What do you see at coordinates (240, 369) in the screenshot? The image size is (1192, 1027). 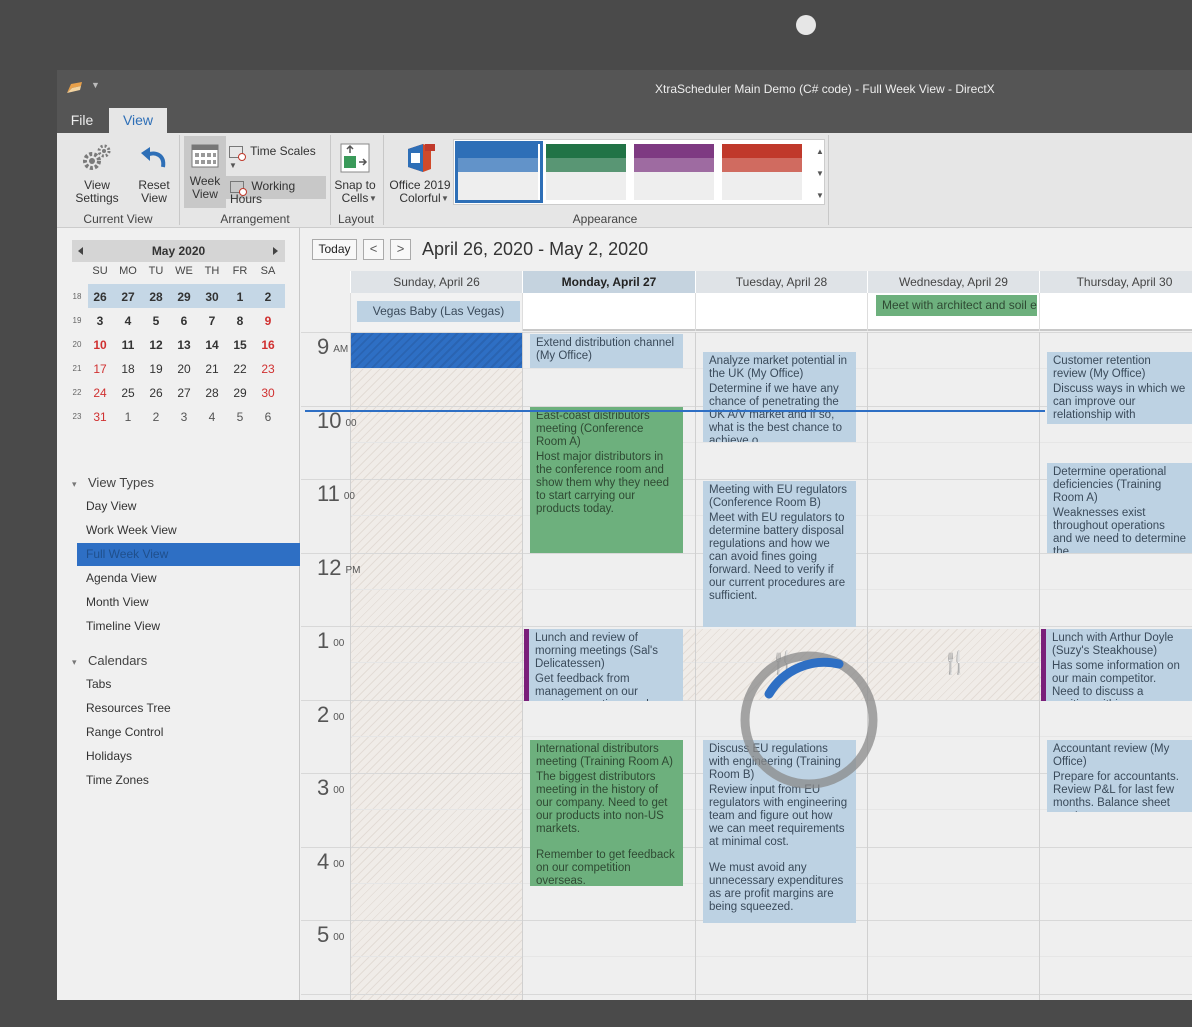 I see `calendar-day: 22` at bounding box center [240, 369].